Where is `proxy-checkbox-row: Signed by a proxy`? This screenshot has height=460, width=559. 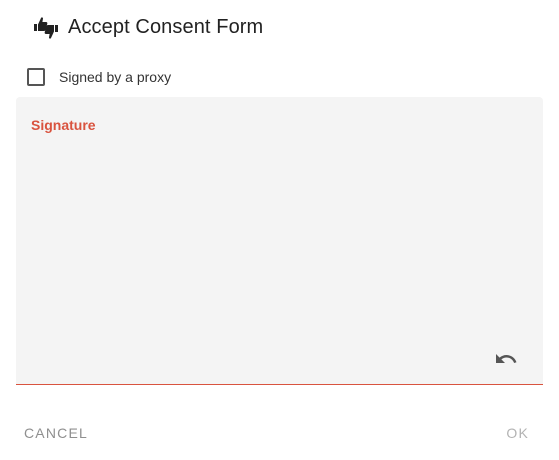 proxy-checkbox-row: Signed by a proxy is located at coordinates (99, 77).